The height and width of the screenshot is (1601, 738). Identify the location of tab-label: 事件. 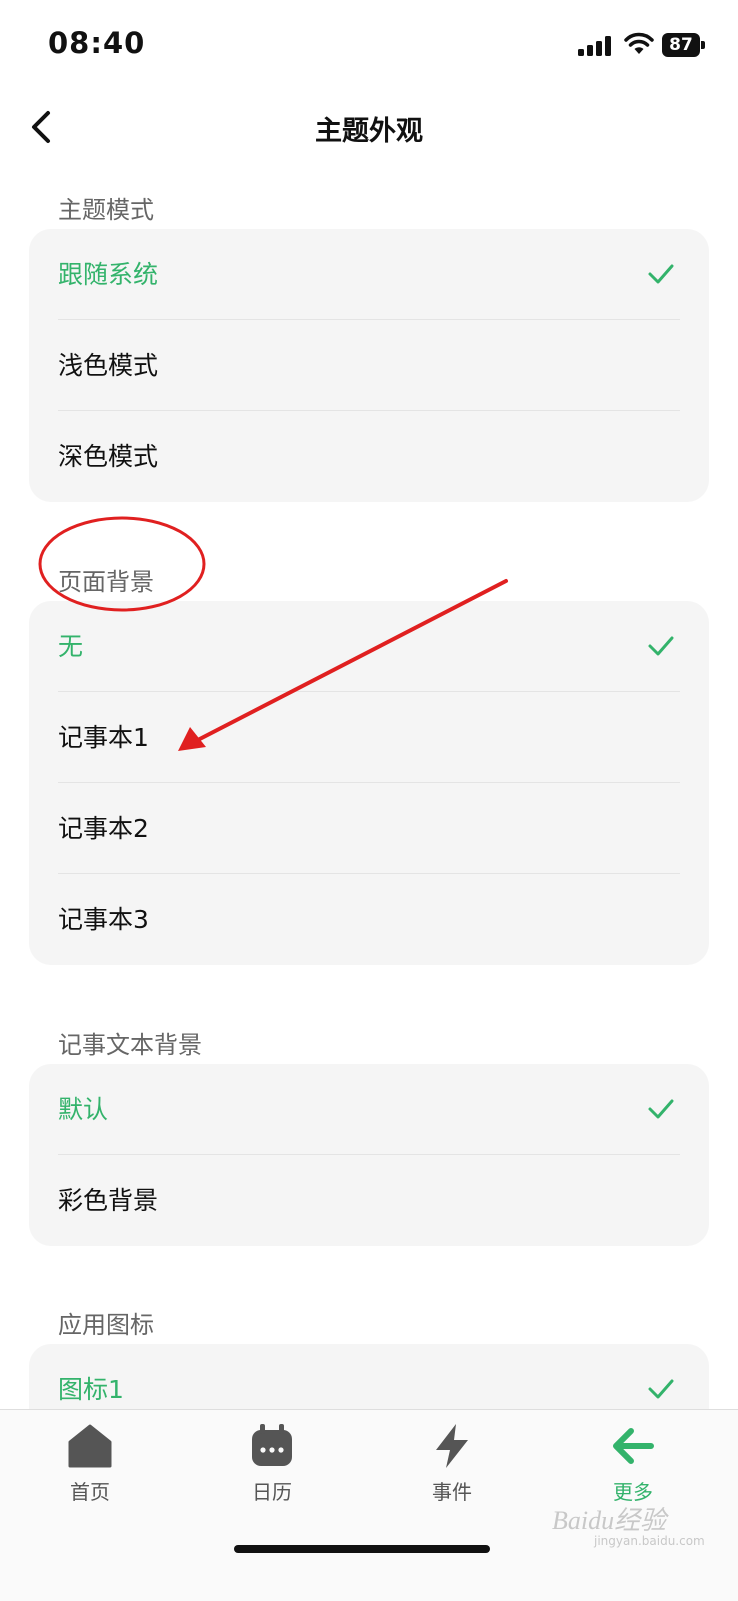
(452, 1492).